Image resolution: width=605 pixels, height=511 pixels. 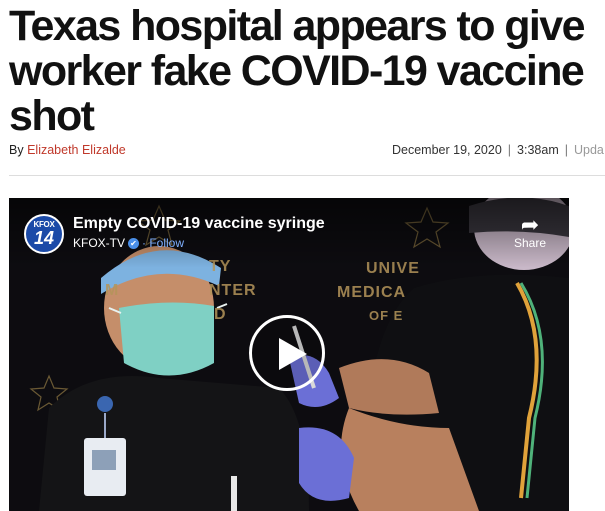 I want to click on updated-label: Upda, so click(x=589, y=150).